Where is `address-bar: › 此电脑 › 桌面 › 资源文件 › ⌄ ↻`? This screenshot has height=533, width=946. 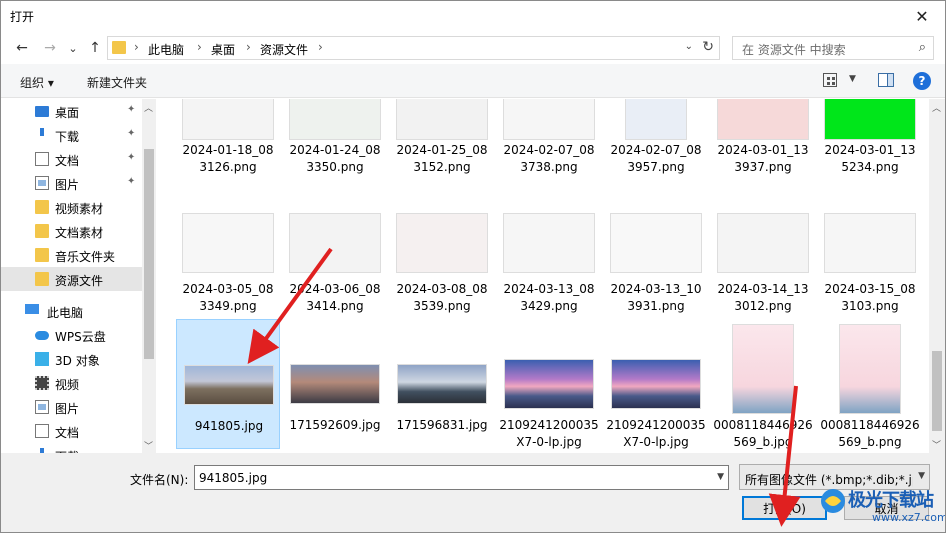
address-bar: › 此电脑 › 桌面 › 资源文件 › ⌄ ↻ is located at coordinates (413, 48).